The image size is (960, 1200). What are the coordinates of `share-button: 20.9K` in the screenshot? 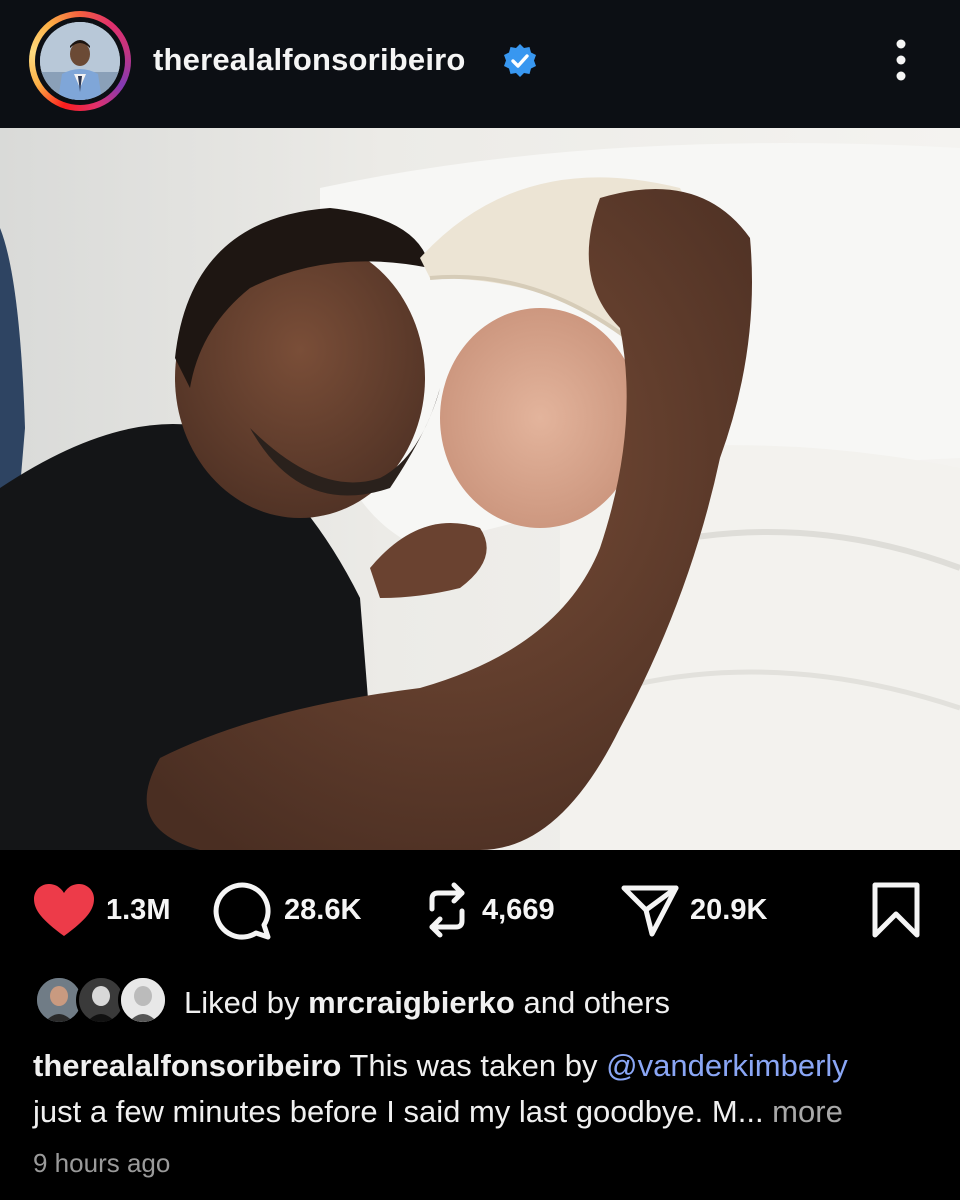 It's located at (693, 910).